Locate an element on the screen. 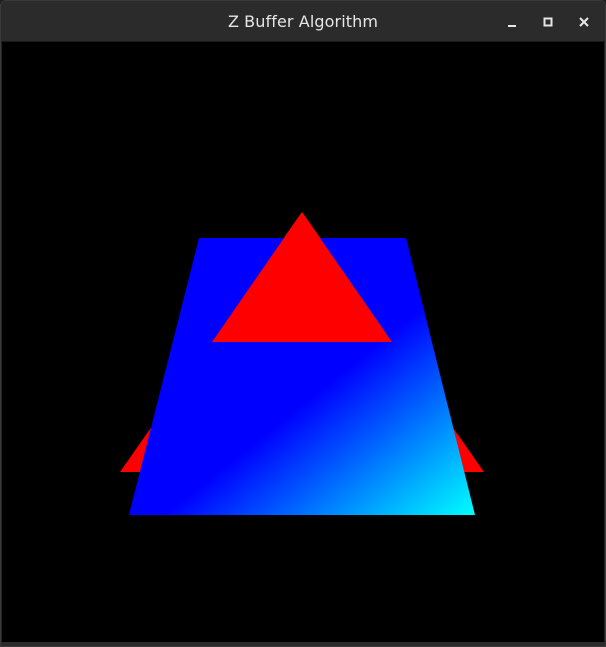 The width and height of the screenshot is (606, 647). close-icon is located at coordinates (584, 22).